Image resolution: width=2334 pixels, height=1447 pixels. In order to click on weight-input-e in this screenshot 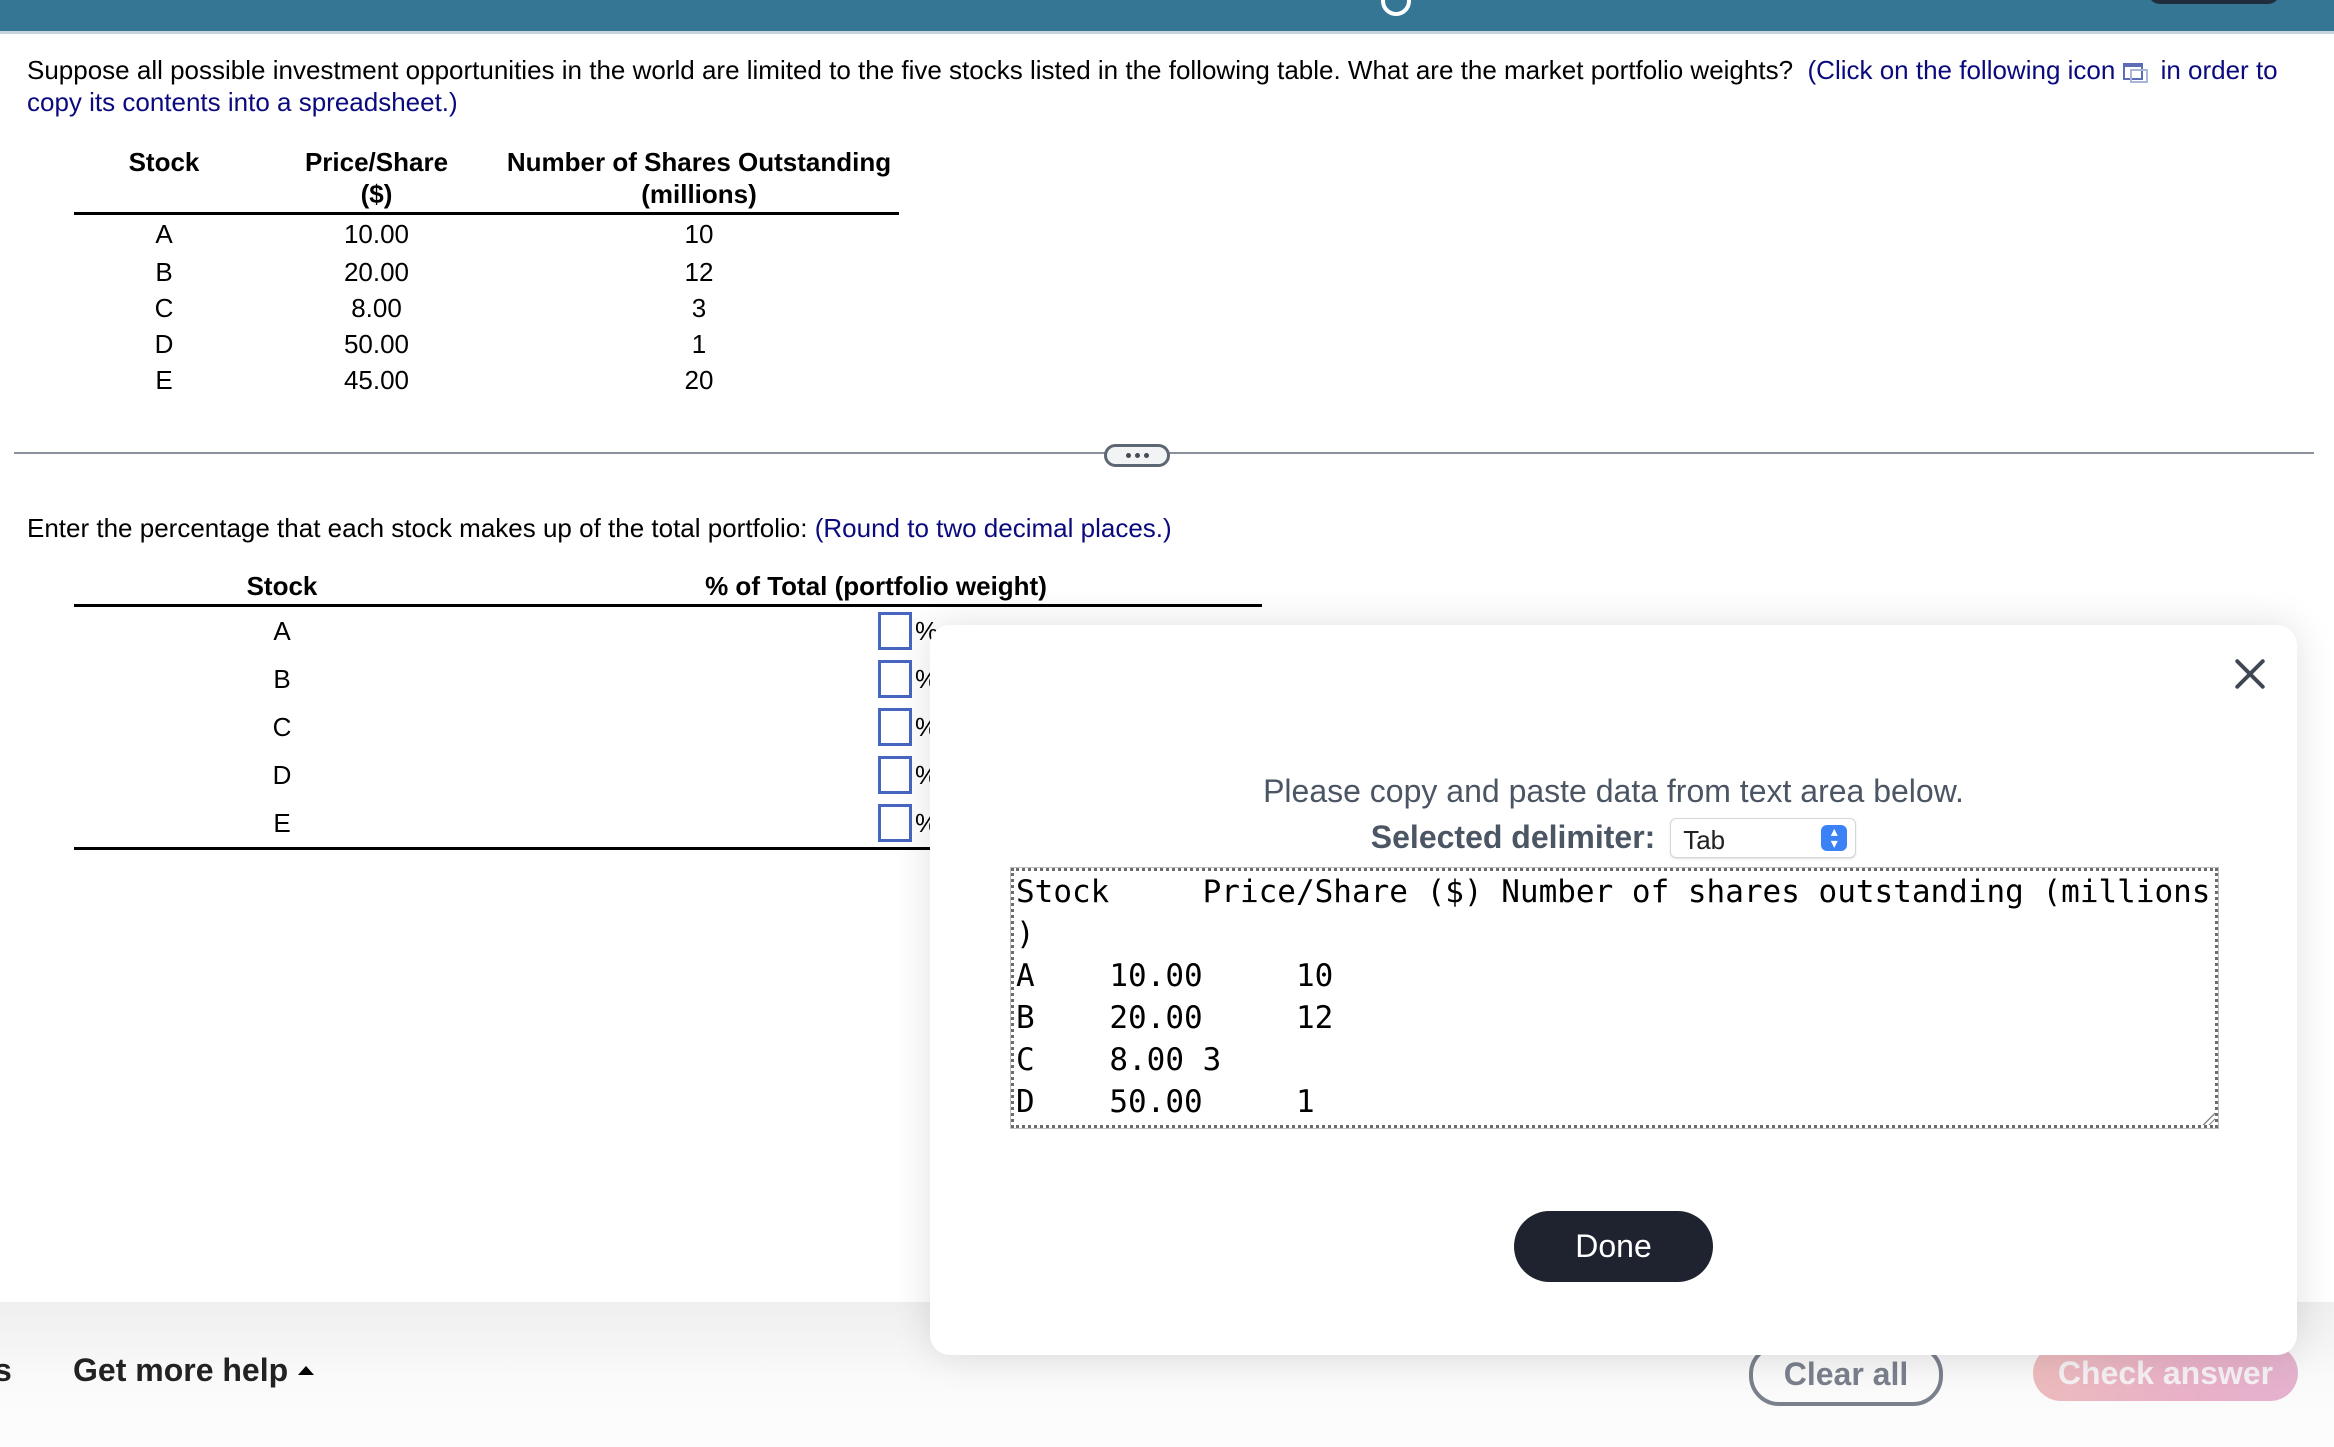, I will do `click(894, 823)`.